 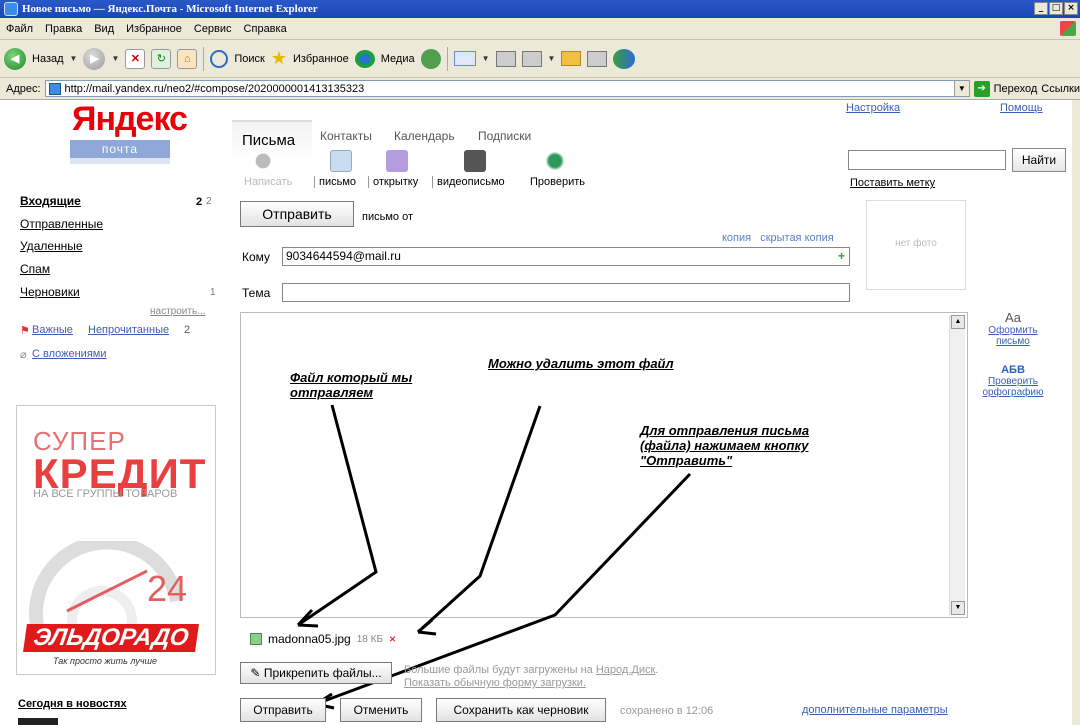 What do you see at coordinates (505, 58) in the screenshot?
I see `print-icon` at bounding box center [505, 58].